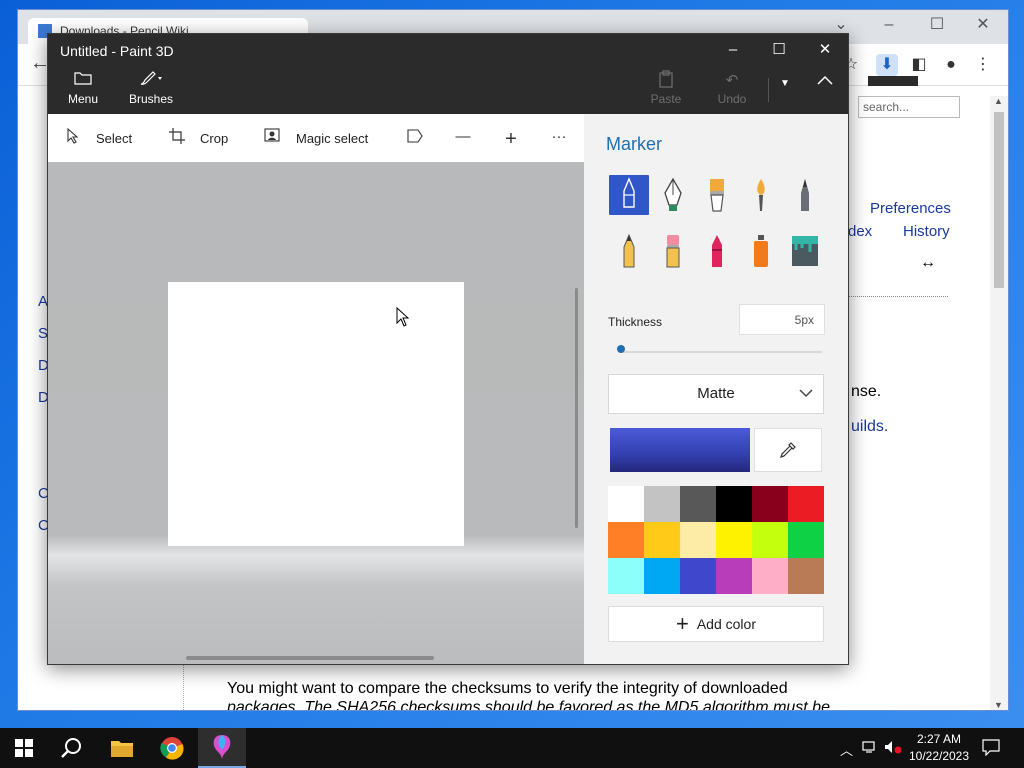 The width and height of the screenshot is (1024, 768). Describe the element at coordinates (83, 81) in the screenshot. I see `folder-icon` at that location.